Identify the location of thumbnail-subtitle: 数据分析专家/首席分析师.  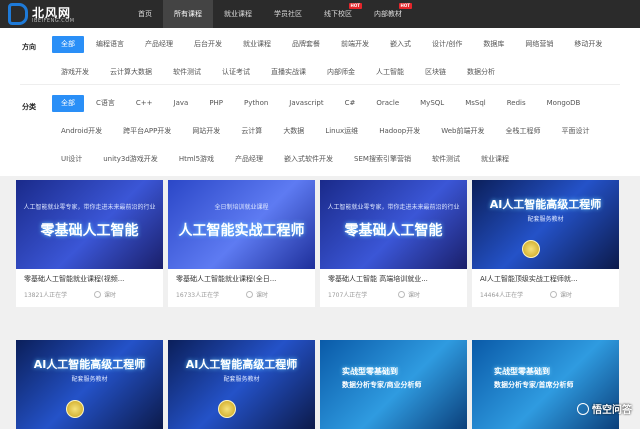
(556, 385).